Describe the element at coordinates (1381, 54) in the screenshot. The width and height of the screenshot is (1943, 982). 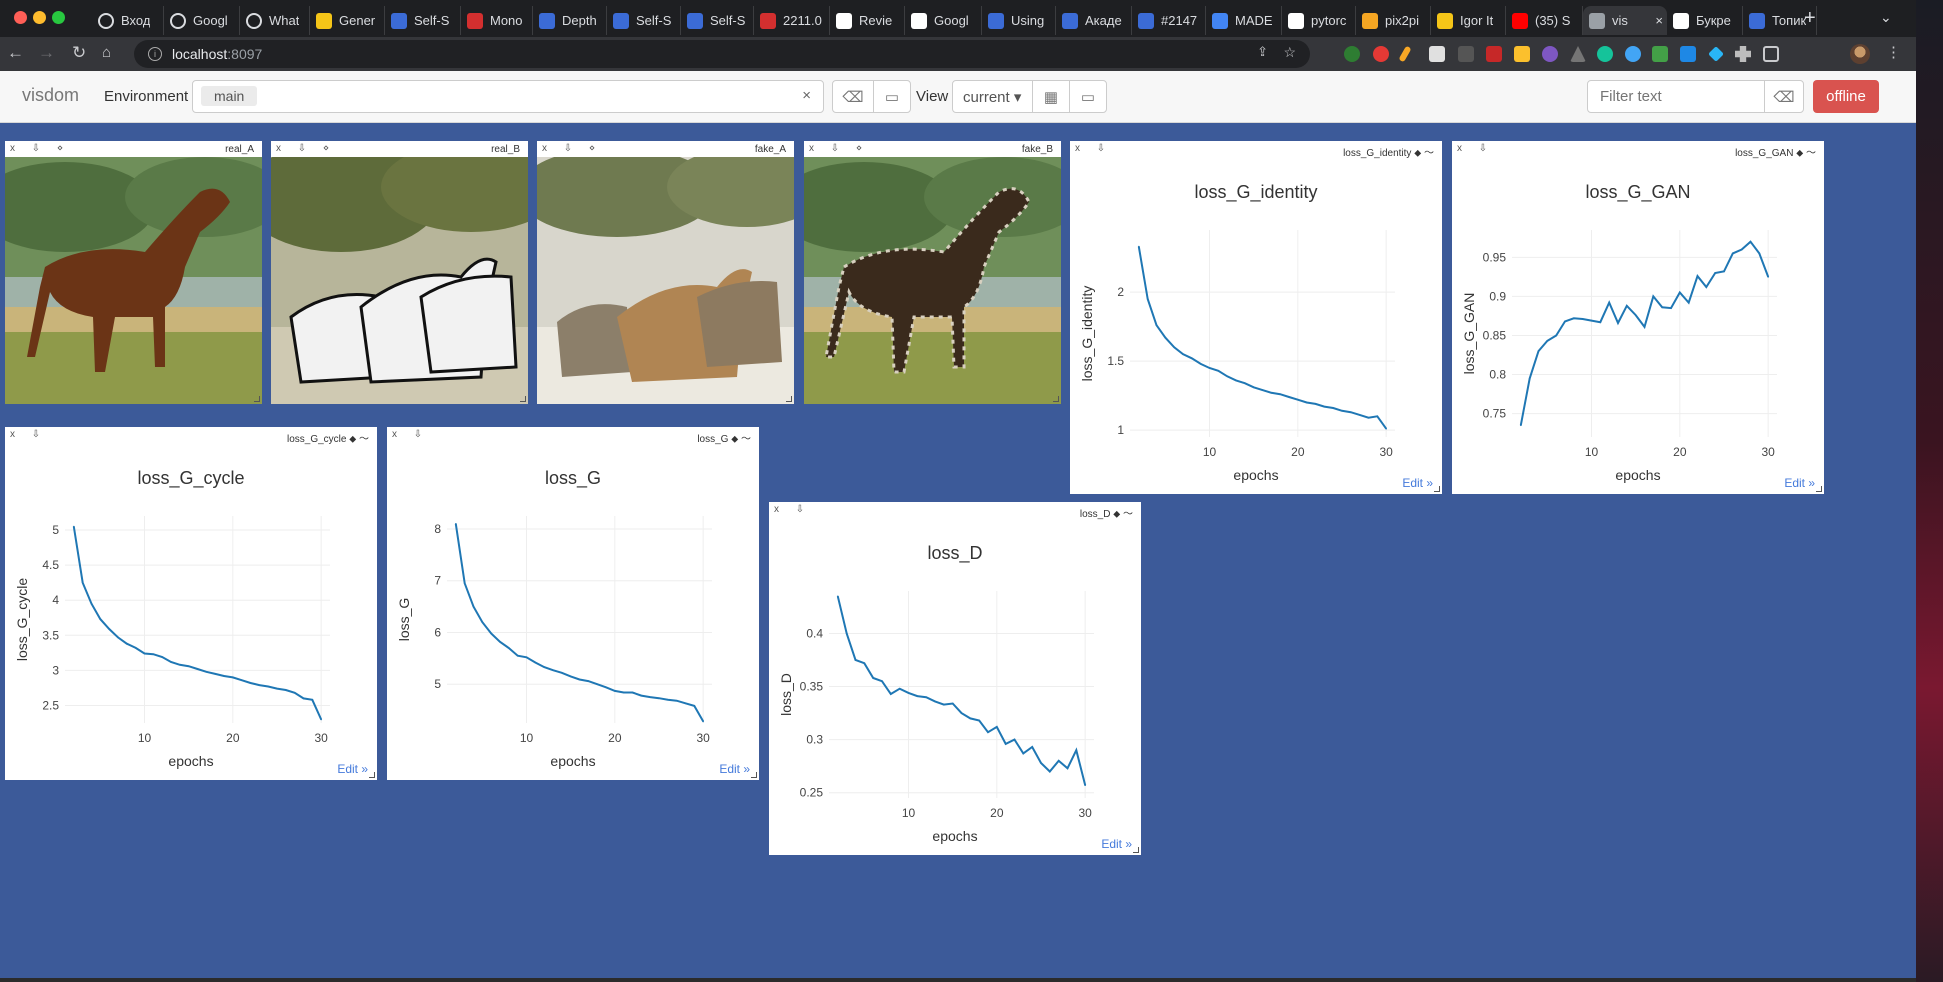
I see `adblock-extension-icon` at that location.